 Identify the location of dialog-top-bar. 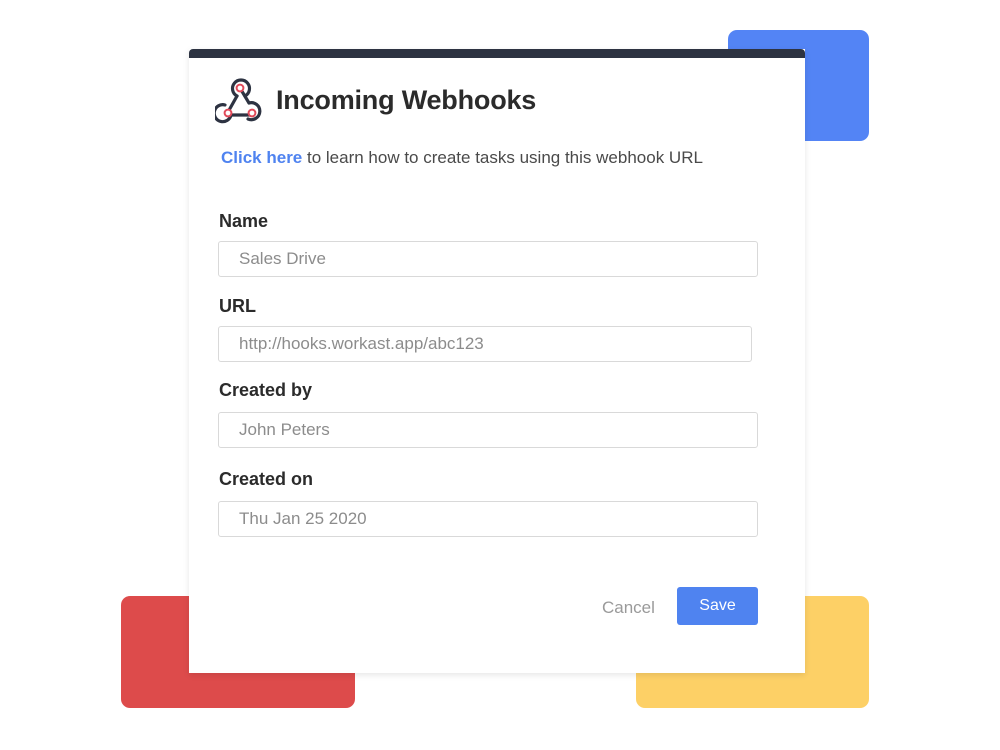
(497, 53).